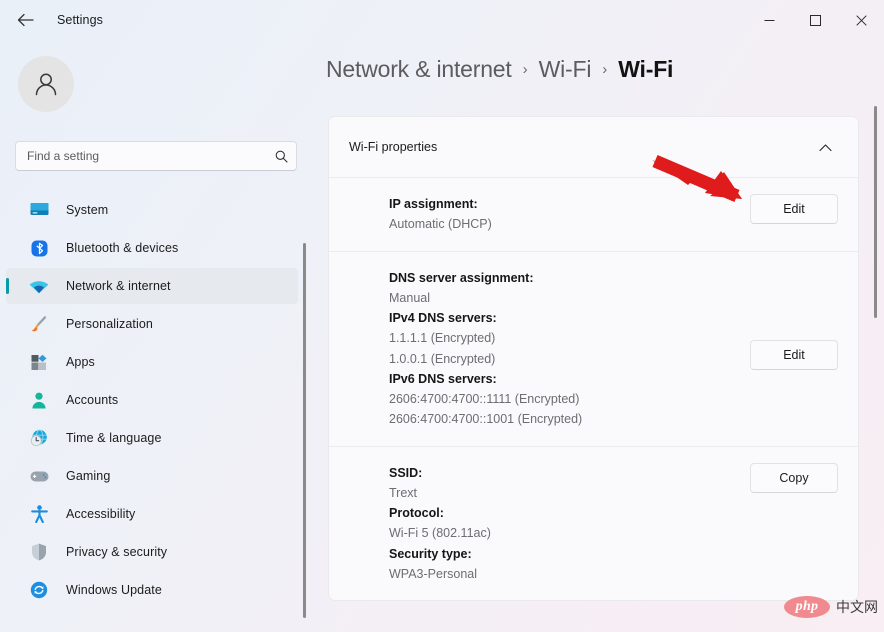 The width and height of the screenshot is (884, 632). Describe the element at coordinates (39, 362) in the screenshot. I see `apps-icon` at that location.